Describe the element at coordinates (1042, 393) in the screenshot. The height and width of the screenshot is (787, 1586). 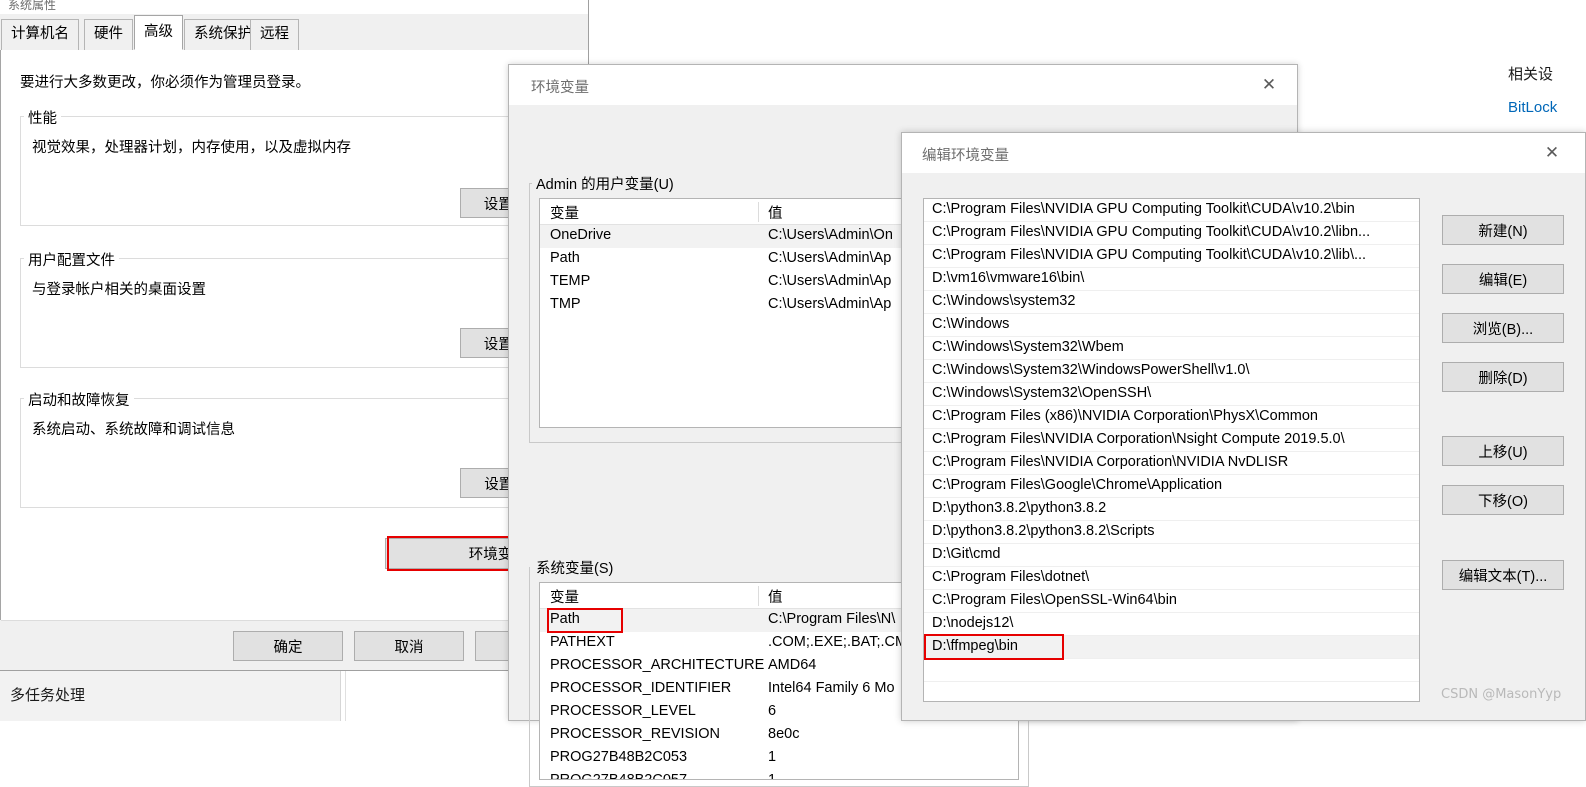
I see `path-entry-text: C:\Windows\System32\OpenSSH\` at that location.